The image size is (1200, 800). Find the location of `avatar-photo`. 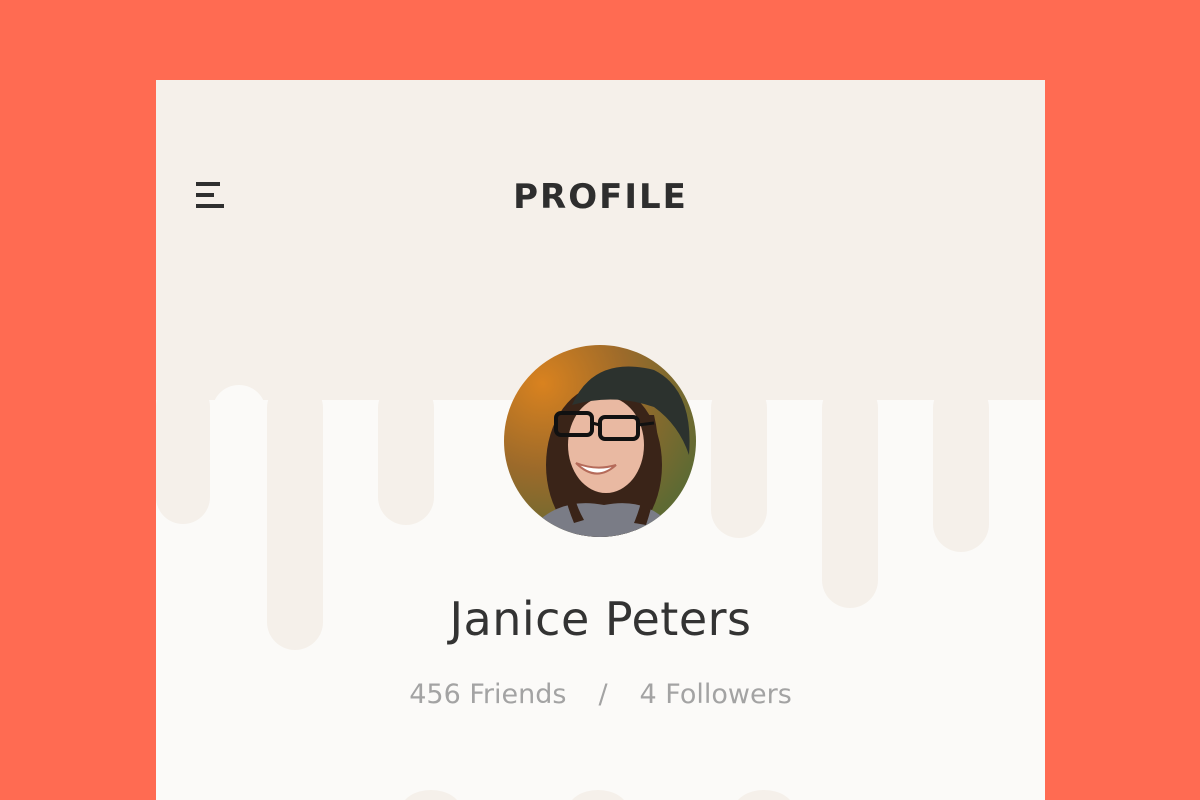

avatar-photo is located at coordinates (600, 441).